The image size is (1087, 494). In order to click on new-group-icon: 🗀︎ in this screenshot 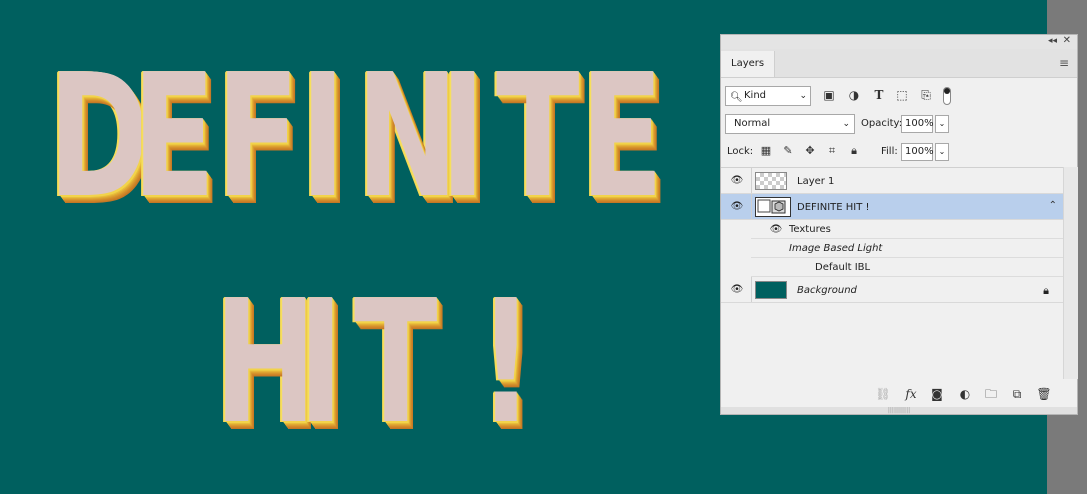, I will do `click(991, 394)`.